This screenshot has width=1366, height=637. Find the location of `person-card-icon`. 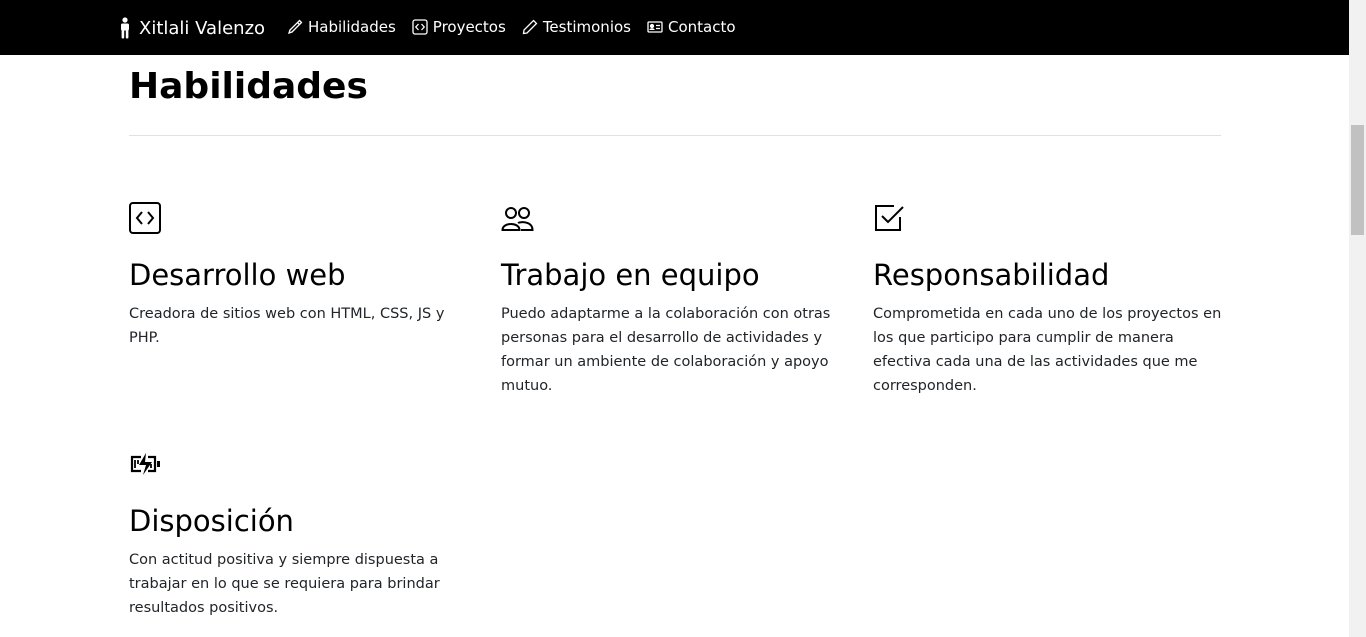

person-card-icon is located at coordinates (655, 27).